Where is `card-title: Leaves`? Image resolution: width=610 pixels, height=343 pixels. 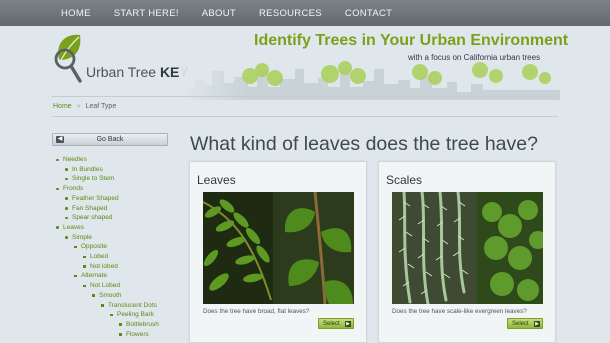 card-title: Leaves is located at coordinates (216, 180).